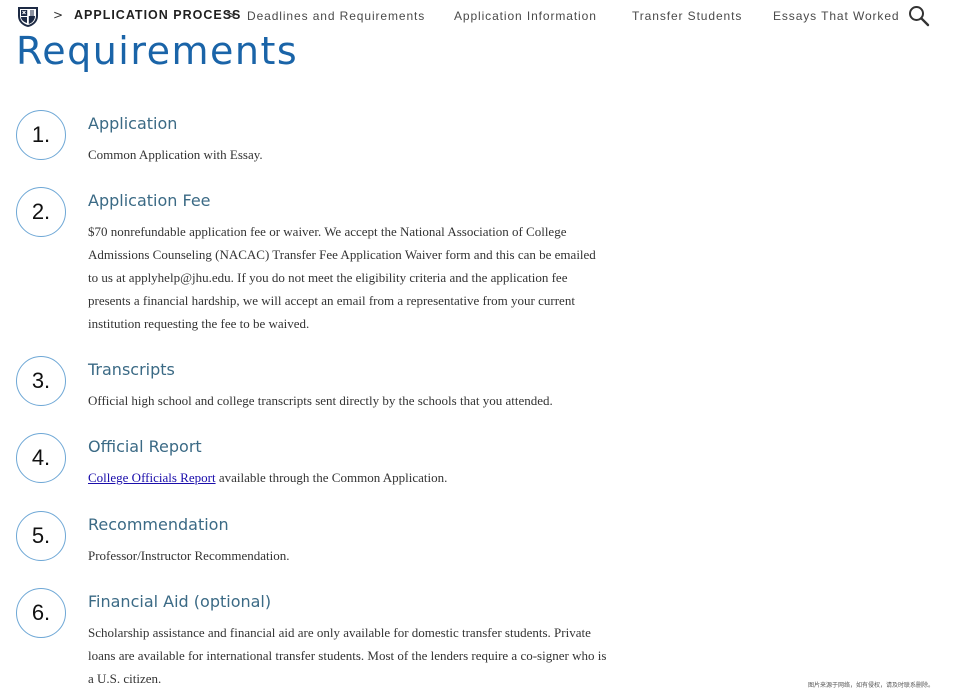 Image resolution: width=969 pixels, height=695 pixels. Describe the element at coordinates (41, 135) in the screenshot. I see `step-number-badge: 1.` at that location.